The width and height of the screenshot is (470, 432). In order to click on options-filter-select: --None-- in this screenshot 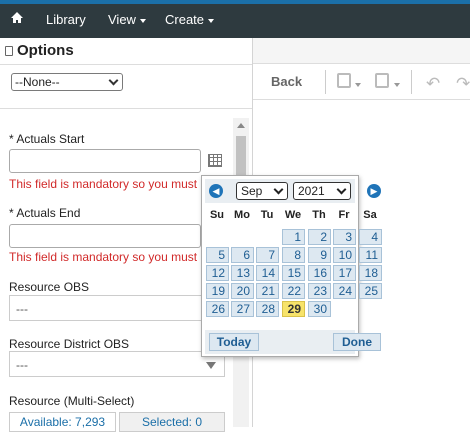, I will do `click(67, 82)`.